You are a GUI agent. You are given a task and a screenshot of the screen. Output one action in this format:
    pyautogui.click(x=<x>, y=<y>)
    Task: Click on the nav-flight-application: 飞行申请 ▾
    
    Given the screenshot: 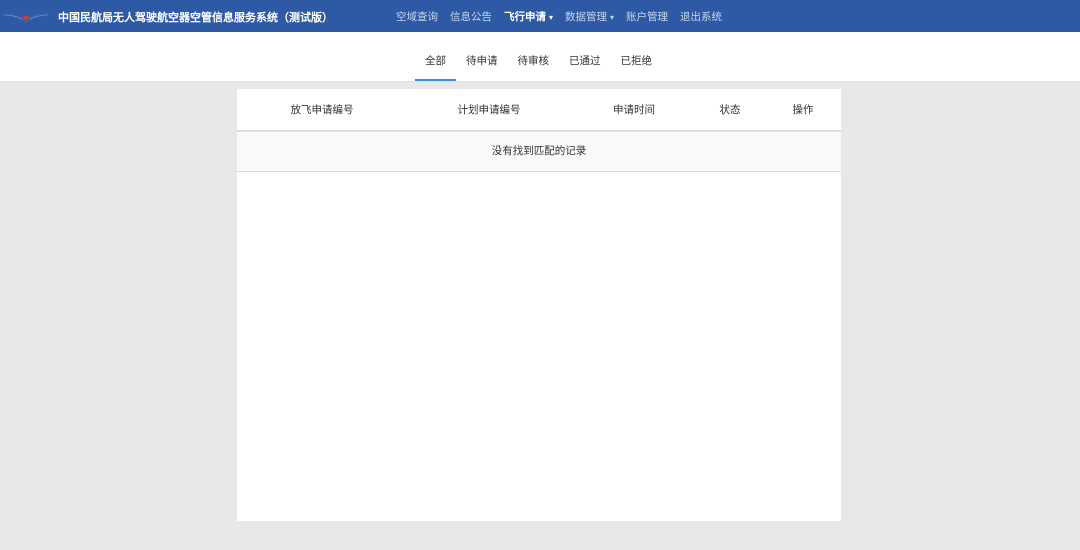 What is the action you would take?
    pyautogui.click(x=528, y=16)
    